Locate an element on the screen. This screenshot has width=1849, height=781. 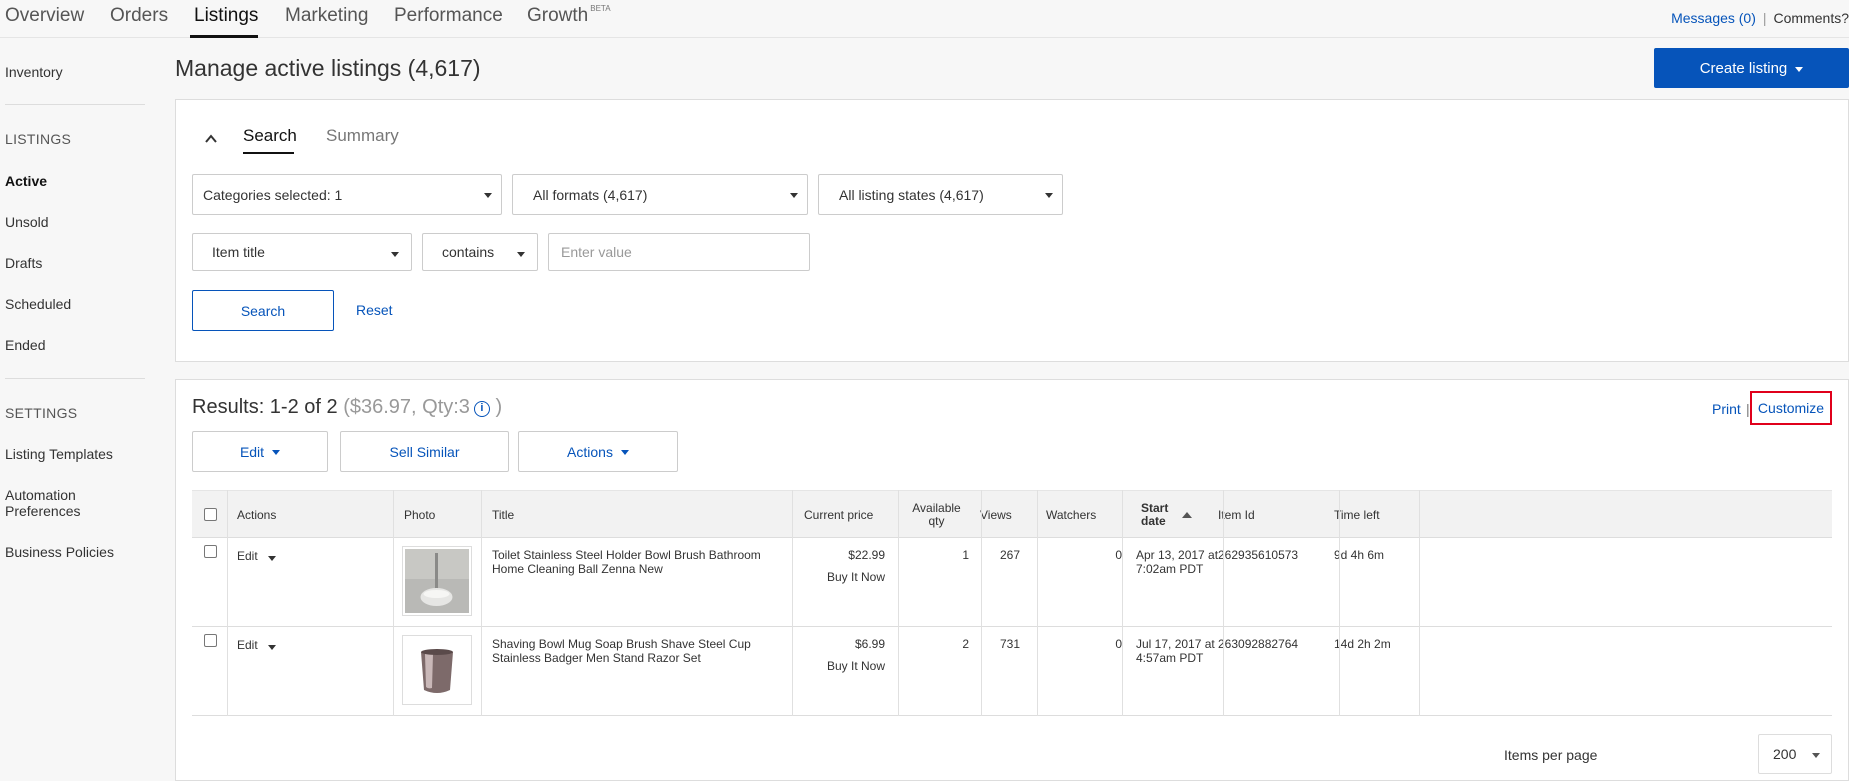
header-links: Messages (0) | Comments? is located at coordinates (1760, 18).